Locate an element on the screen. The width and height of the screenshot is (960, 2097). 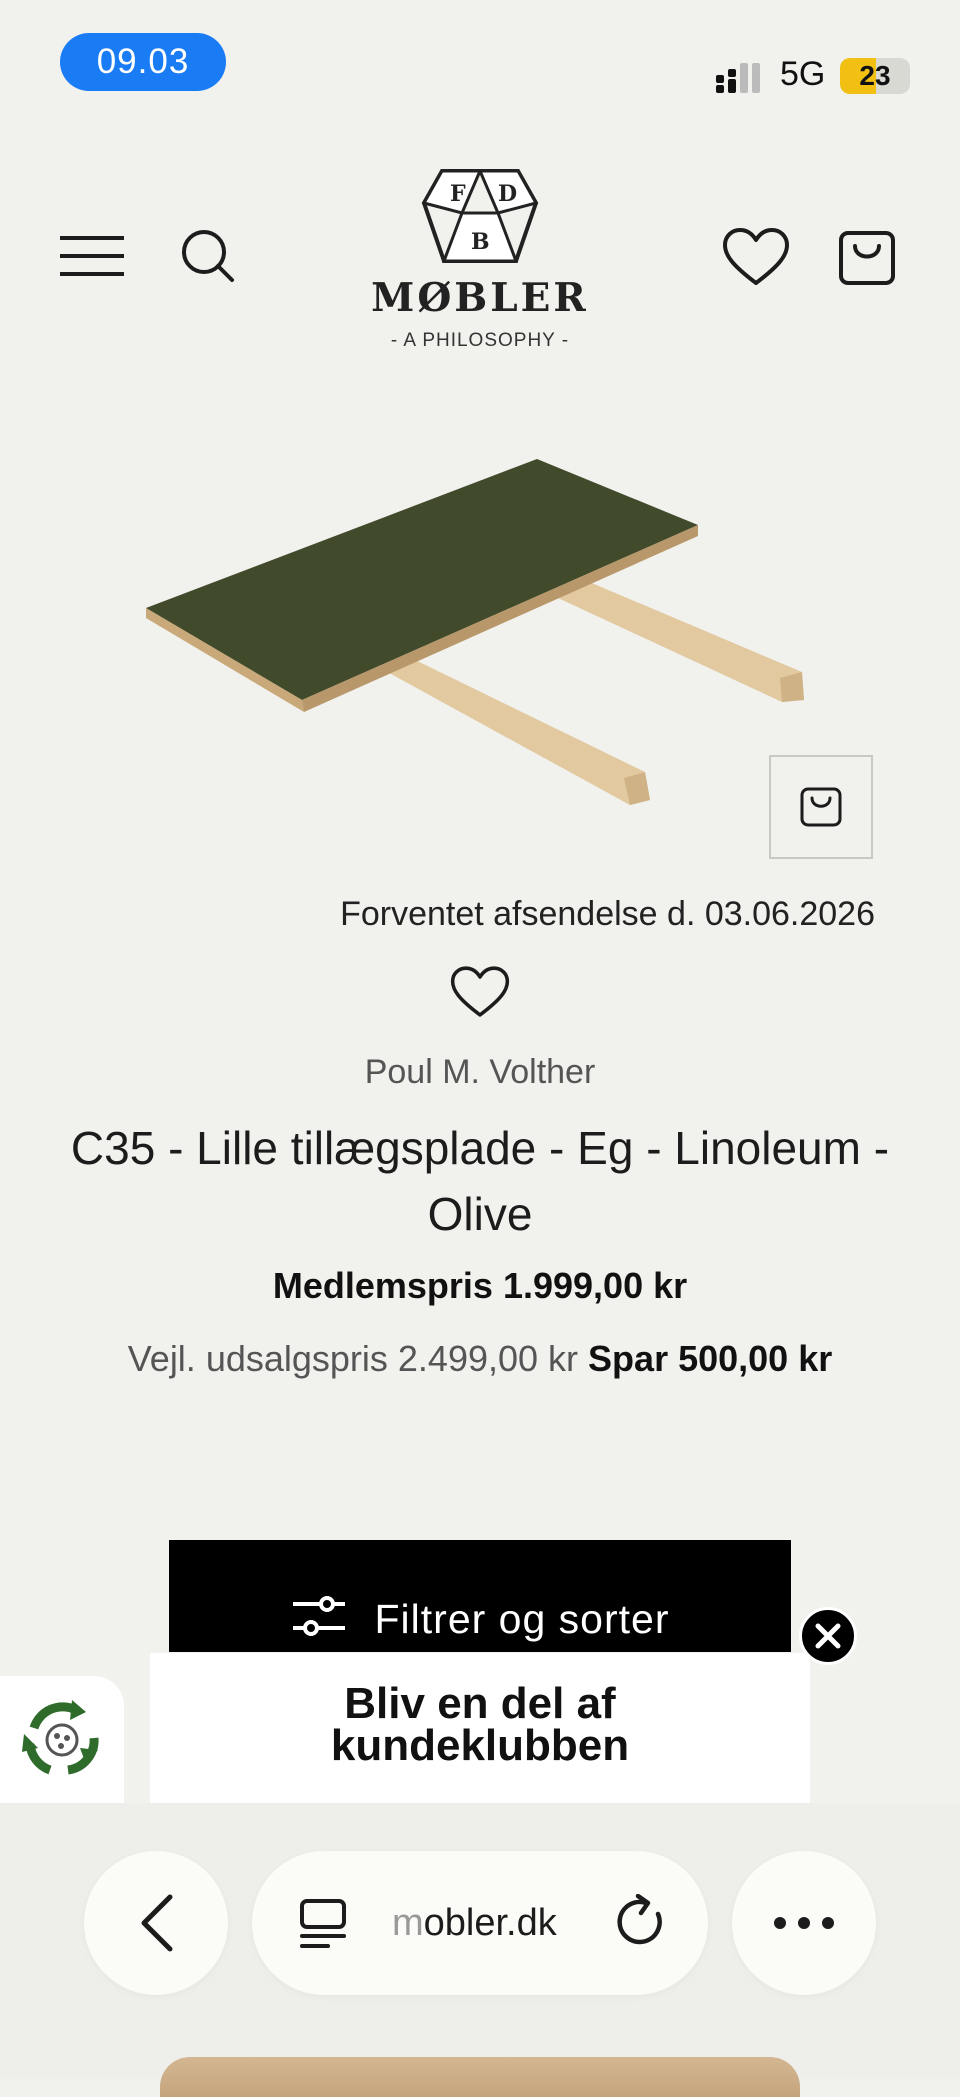
add-to-cart-button is located at coordinates (821, 807).